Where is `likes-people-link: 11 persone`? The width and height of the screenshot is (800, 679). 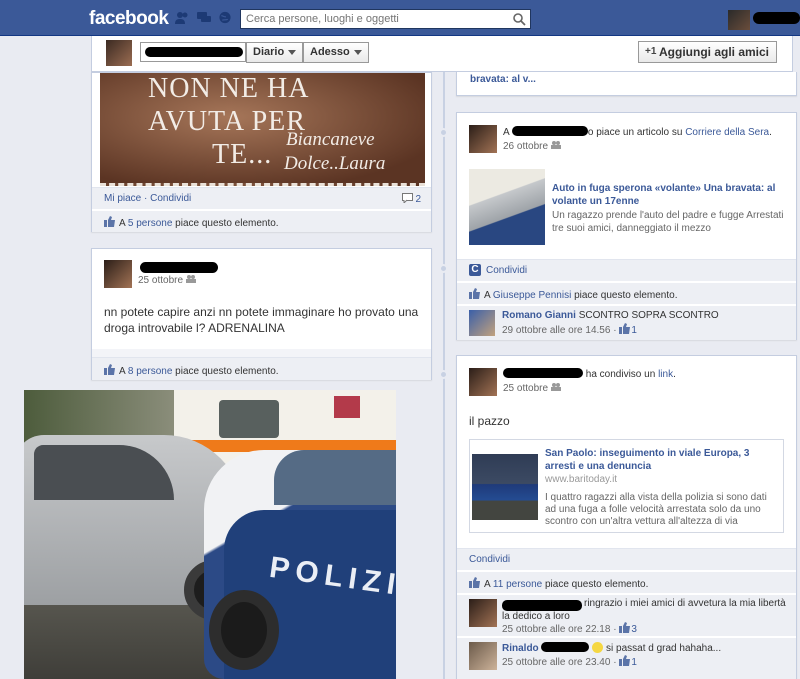
likes-people-link: 11 persone is located at coordinates (517, 584).